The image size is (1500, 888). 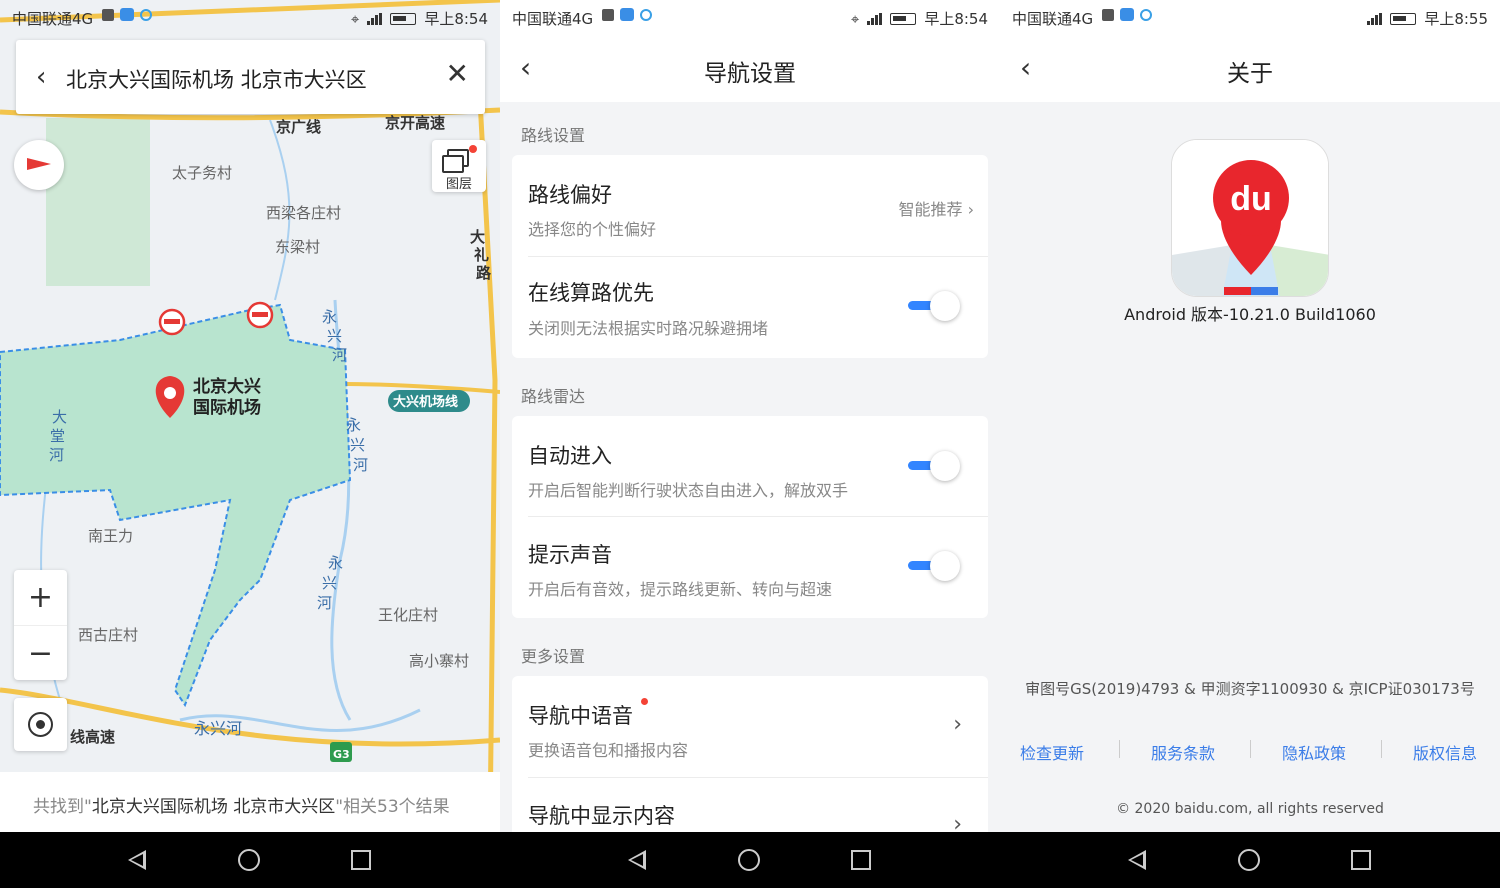 I want to click on more-settings-card: 导航中语音 更换语音包和播报内容 › 导航中显示内容 ›, so click(x=750, y=754).